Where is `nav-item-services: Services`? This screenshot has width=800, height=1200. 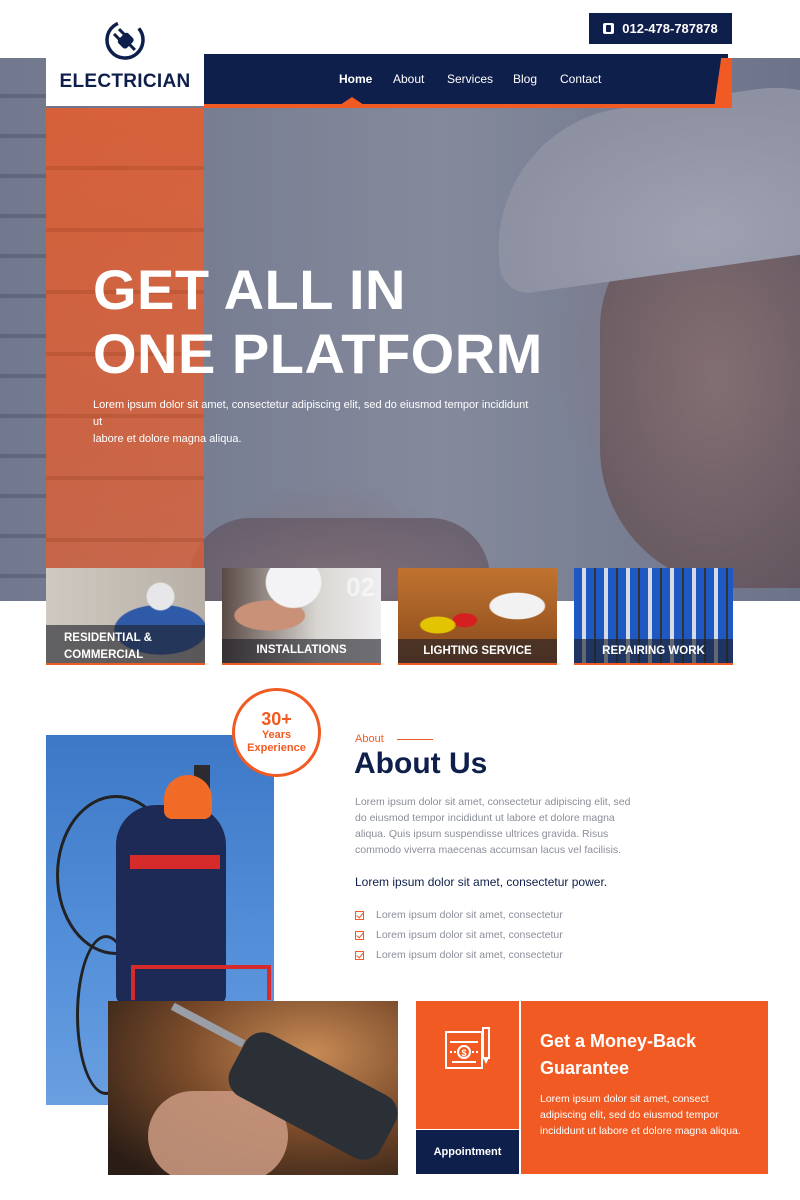
nav-item-services: Services is located at coordinates (470, 79).